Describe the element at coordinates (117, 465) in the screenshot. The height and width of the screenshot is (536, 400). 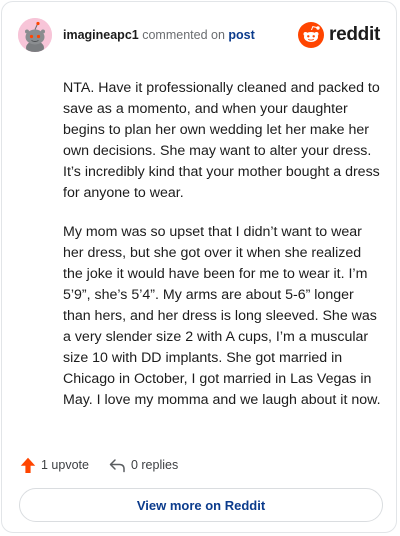
I see `reply-arrow-icon` at that location.